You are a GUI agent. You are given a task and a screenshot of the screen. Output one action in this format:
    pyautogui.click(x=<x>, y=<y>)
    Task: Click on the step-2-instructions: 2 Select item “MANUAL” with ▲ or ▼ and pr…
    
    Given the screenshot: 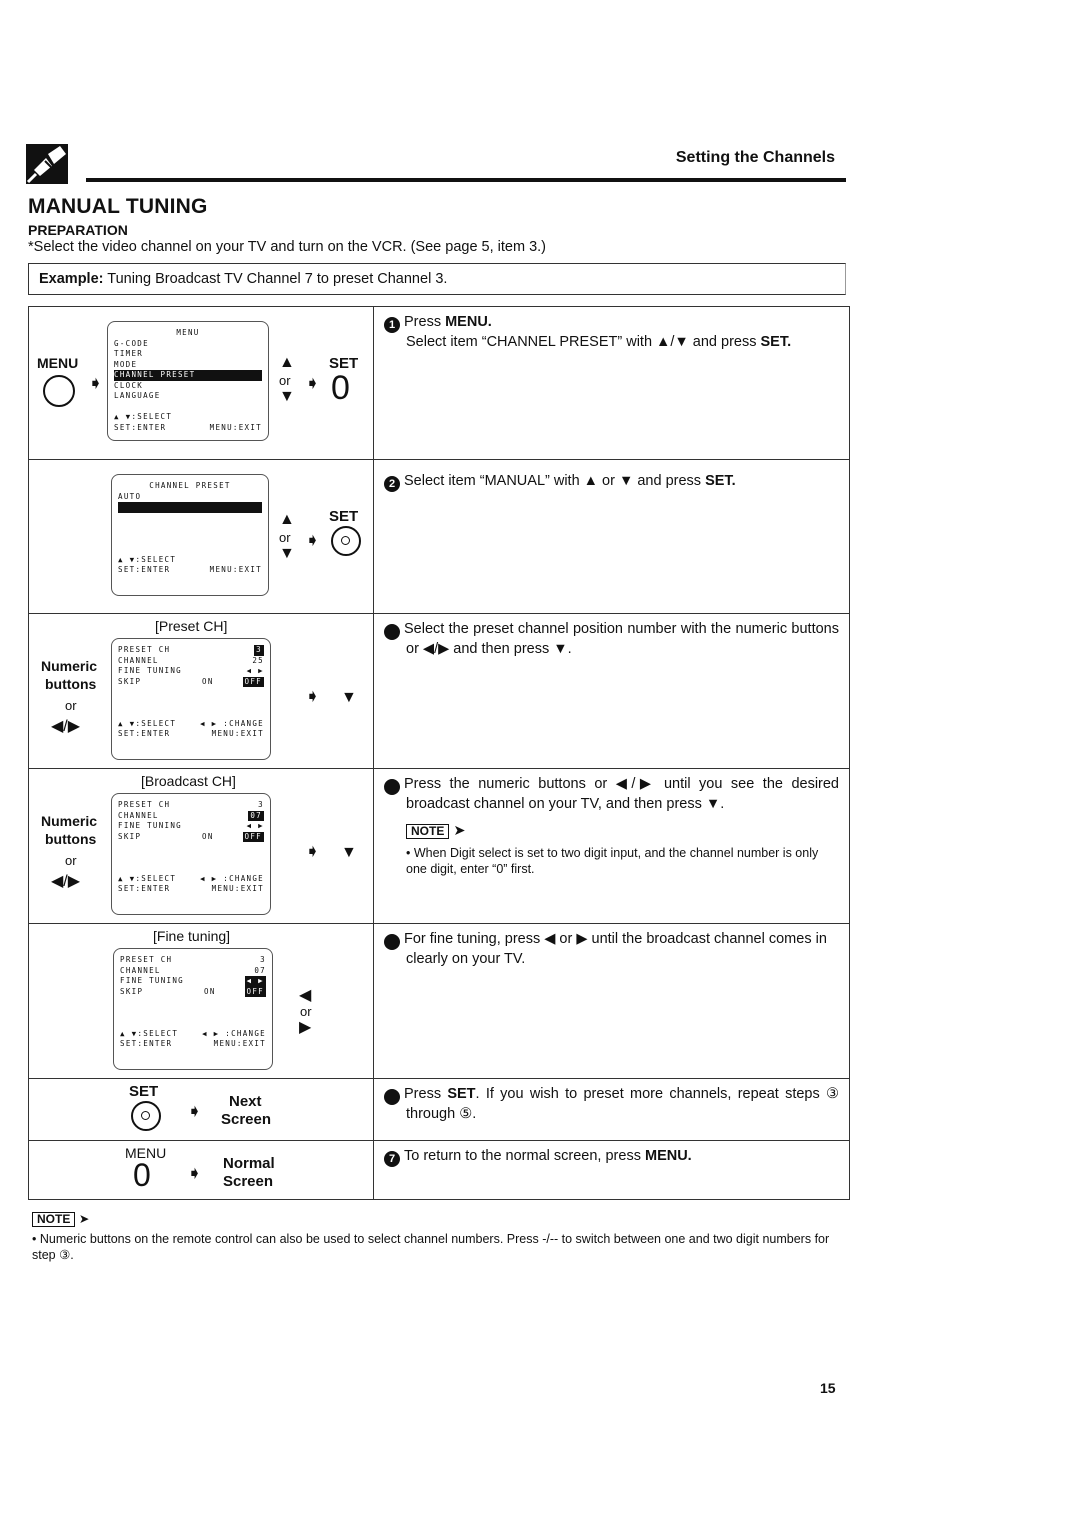 What is the action you would take?
    pyautogui.click(x=612, y=536)
    